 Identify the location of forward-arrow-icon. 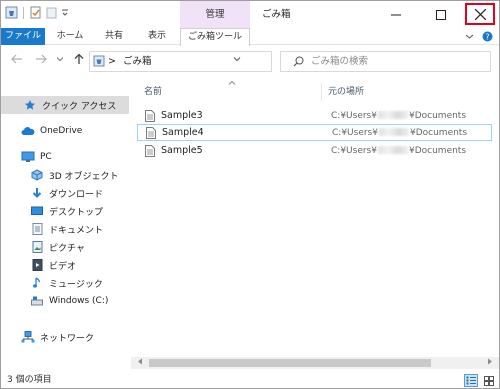
(41, 59).